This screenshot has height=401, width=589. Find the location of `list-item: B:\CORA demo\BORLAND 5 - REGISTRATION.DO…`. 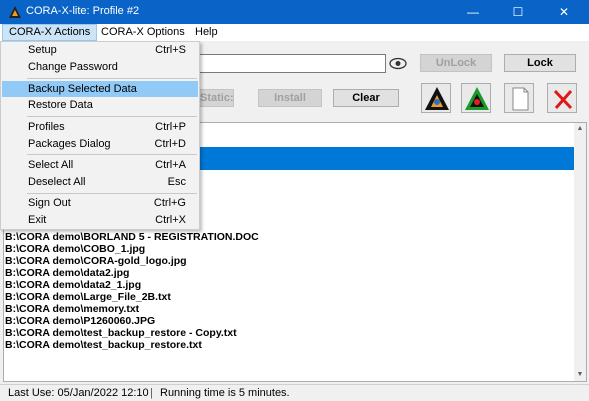

list-item: B:\CORA demo\BORLAND 5 - REGISTRATION.DO… is located at coordinates (132, 237).